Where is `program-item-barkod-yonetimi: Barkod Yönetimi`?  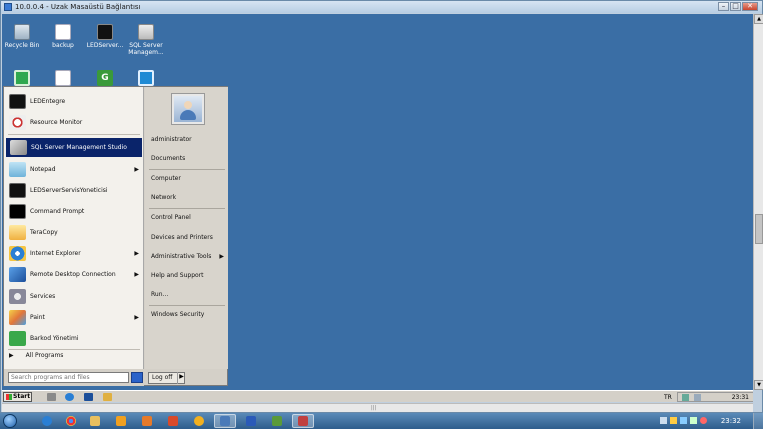 program-item-barkod-yonetimi: Barkod Yönetimi is located at coordinates (74, 338).